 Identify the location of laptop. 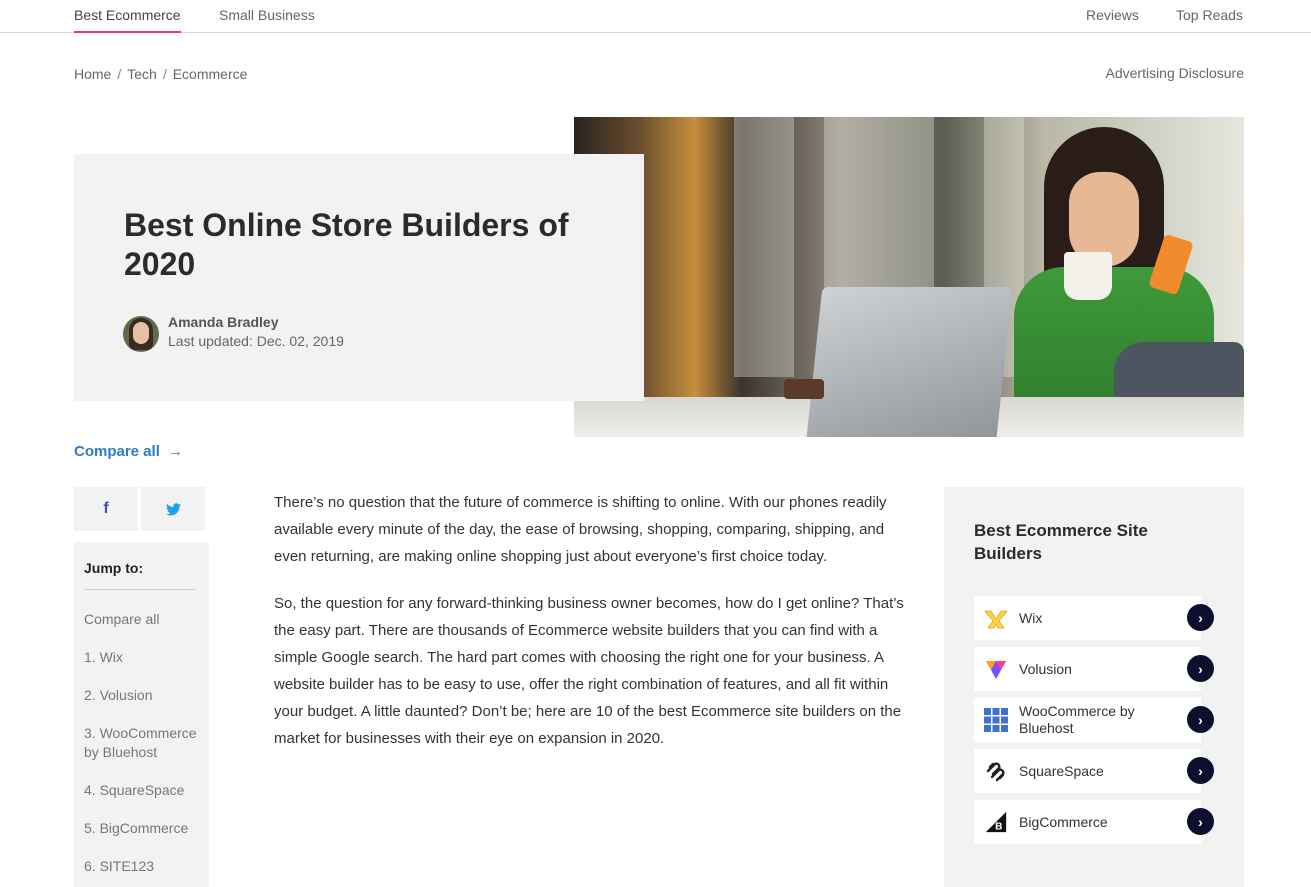
(909, 362).